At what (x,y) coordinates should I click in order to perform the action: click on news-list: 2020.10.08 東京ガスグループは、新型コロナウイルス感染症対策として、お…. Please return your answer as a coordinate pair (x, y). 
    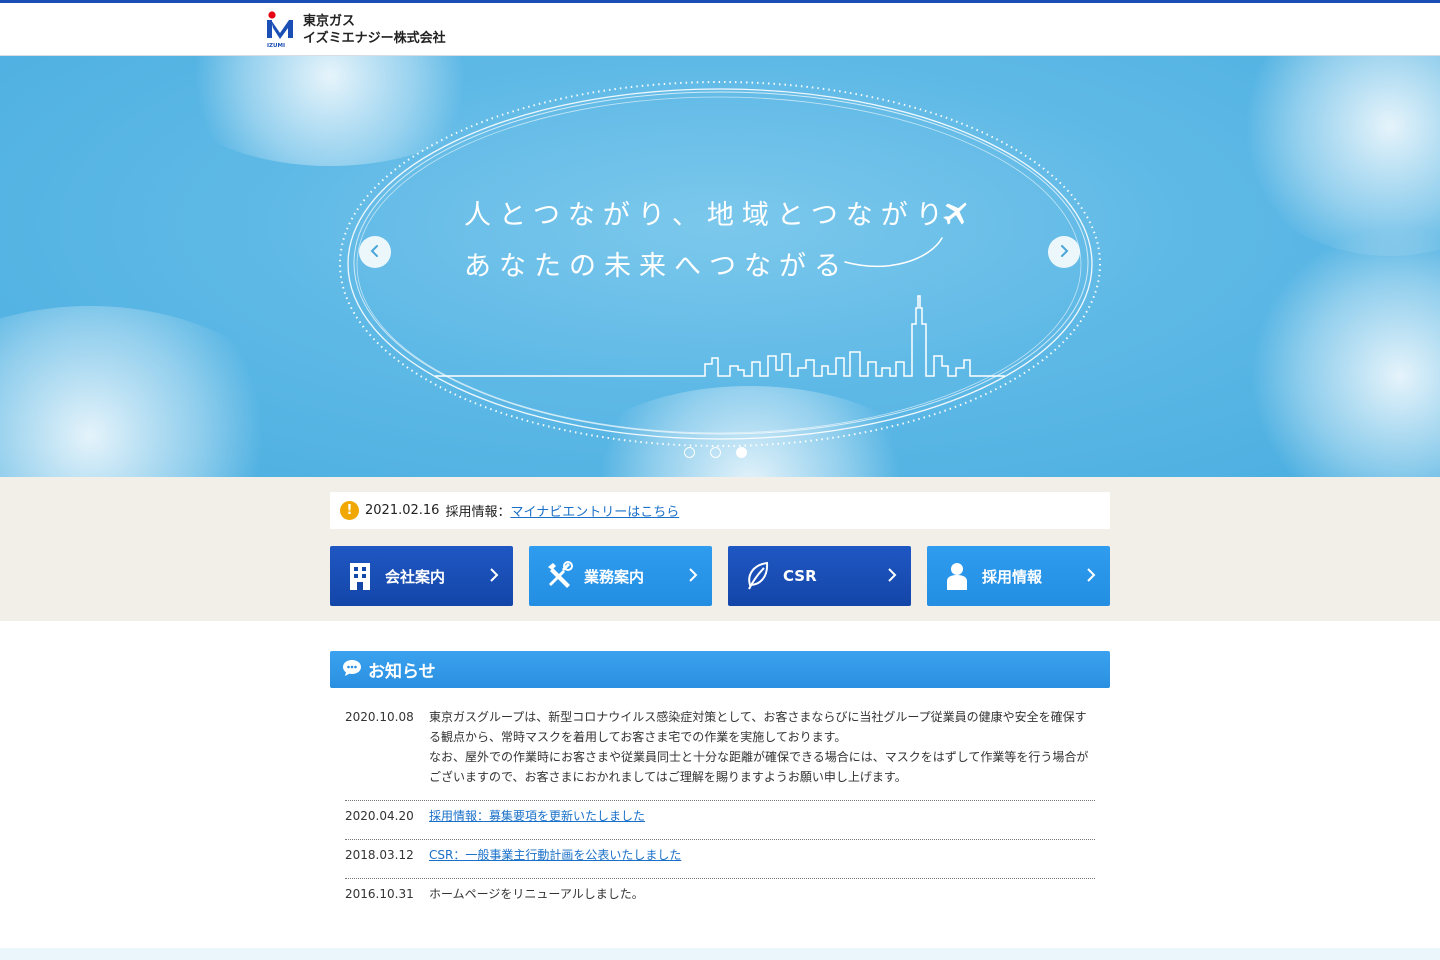
    Looking at the image, I should click on (720, 809).